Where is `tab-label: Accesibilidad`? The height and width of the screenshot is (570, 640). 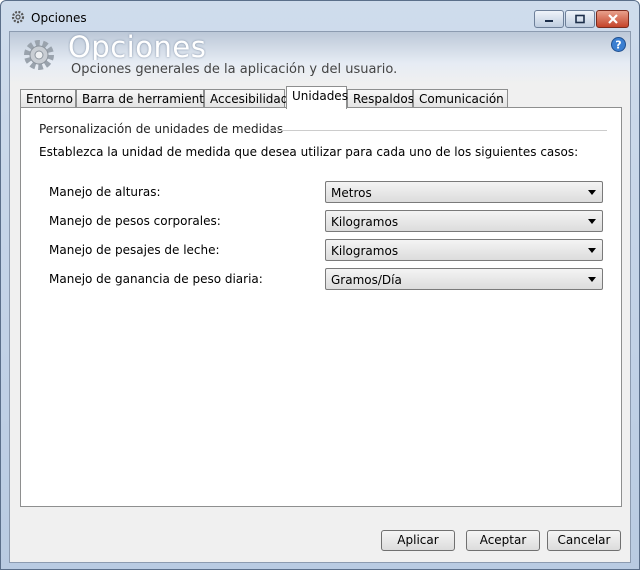 tab-label: Accesibilidad is located at coordinates (249, 99).